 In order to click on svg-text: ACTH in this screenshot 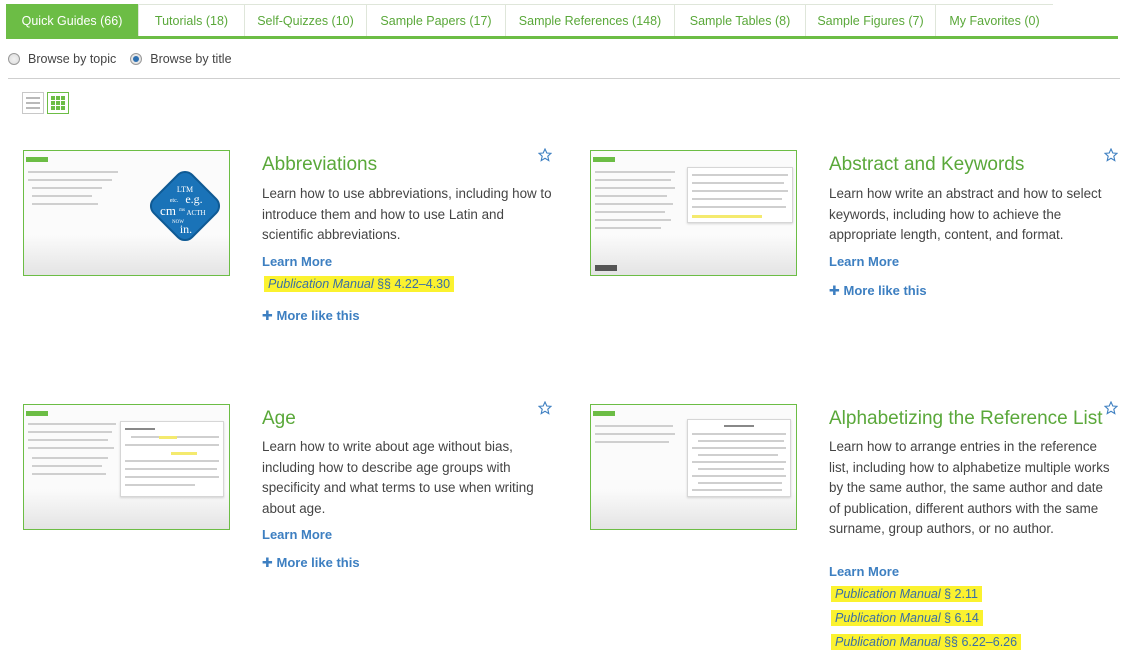, I will do `click(195, 213)`.